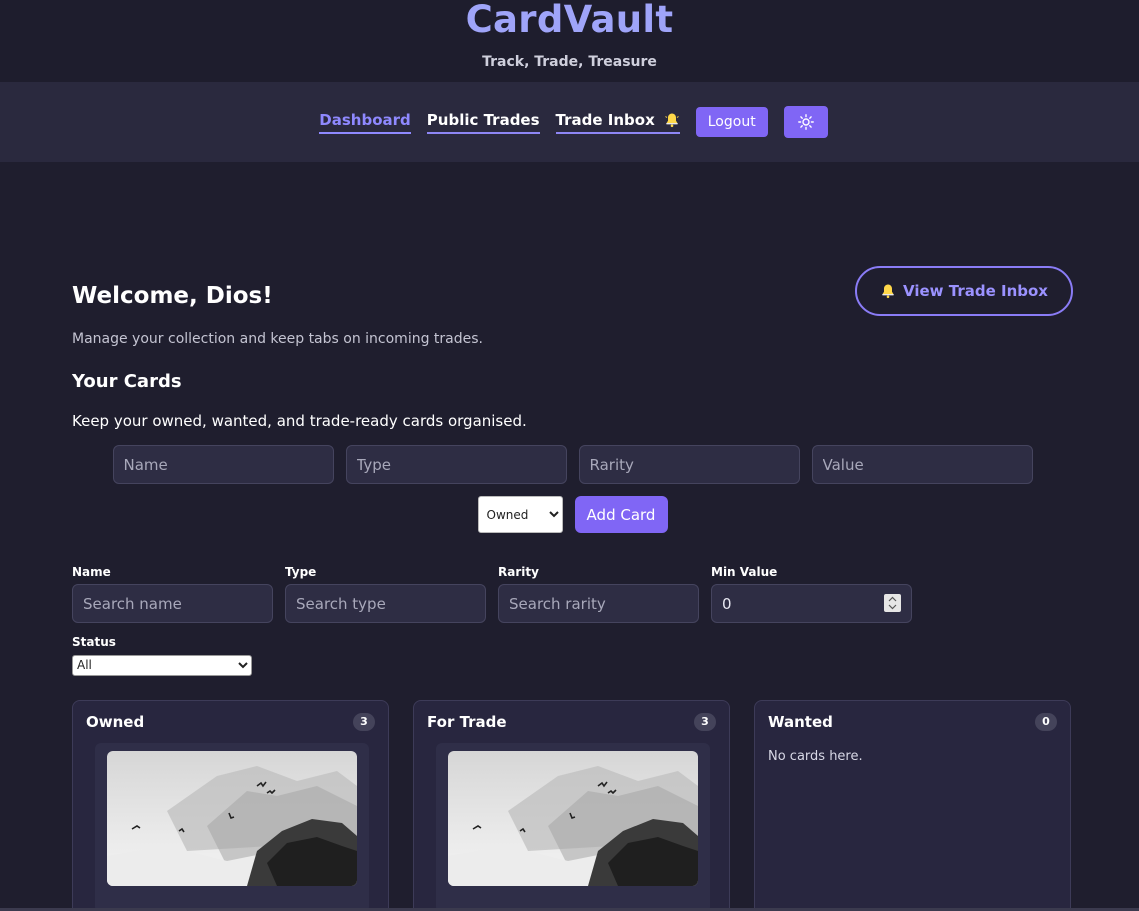 This screenshot has width=1139, height=911. I want to click on filter-rarity-label: Rarity, so click(518, 572).